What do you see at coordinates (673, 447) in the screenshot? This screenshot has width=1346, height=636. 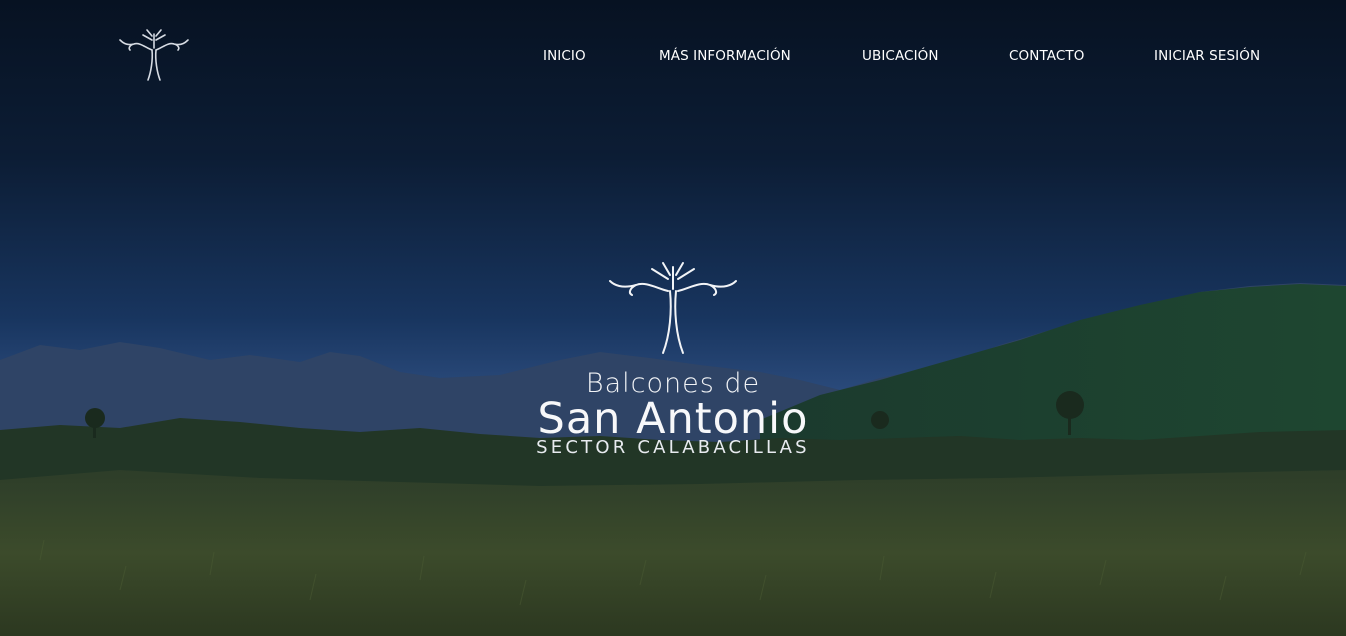 I see `brand-sector: SECTOR CALABACILLAS` at bounding box center [673, 447].